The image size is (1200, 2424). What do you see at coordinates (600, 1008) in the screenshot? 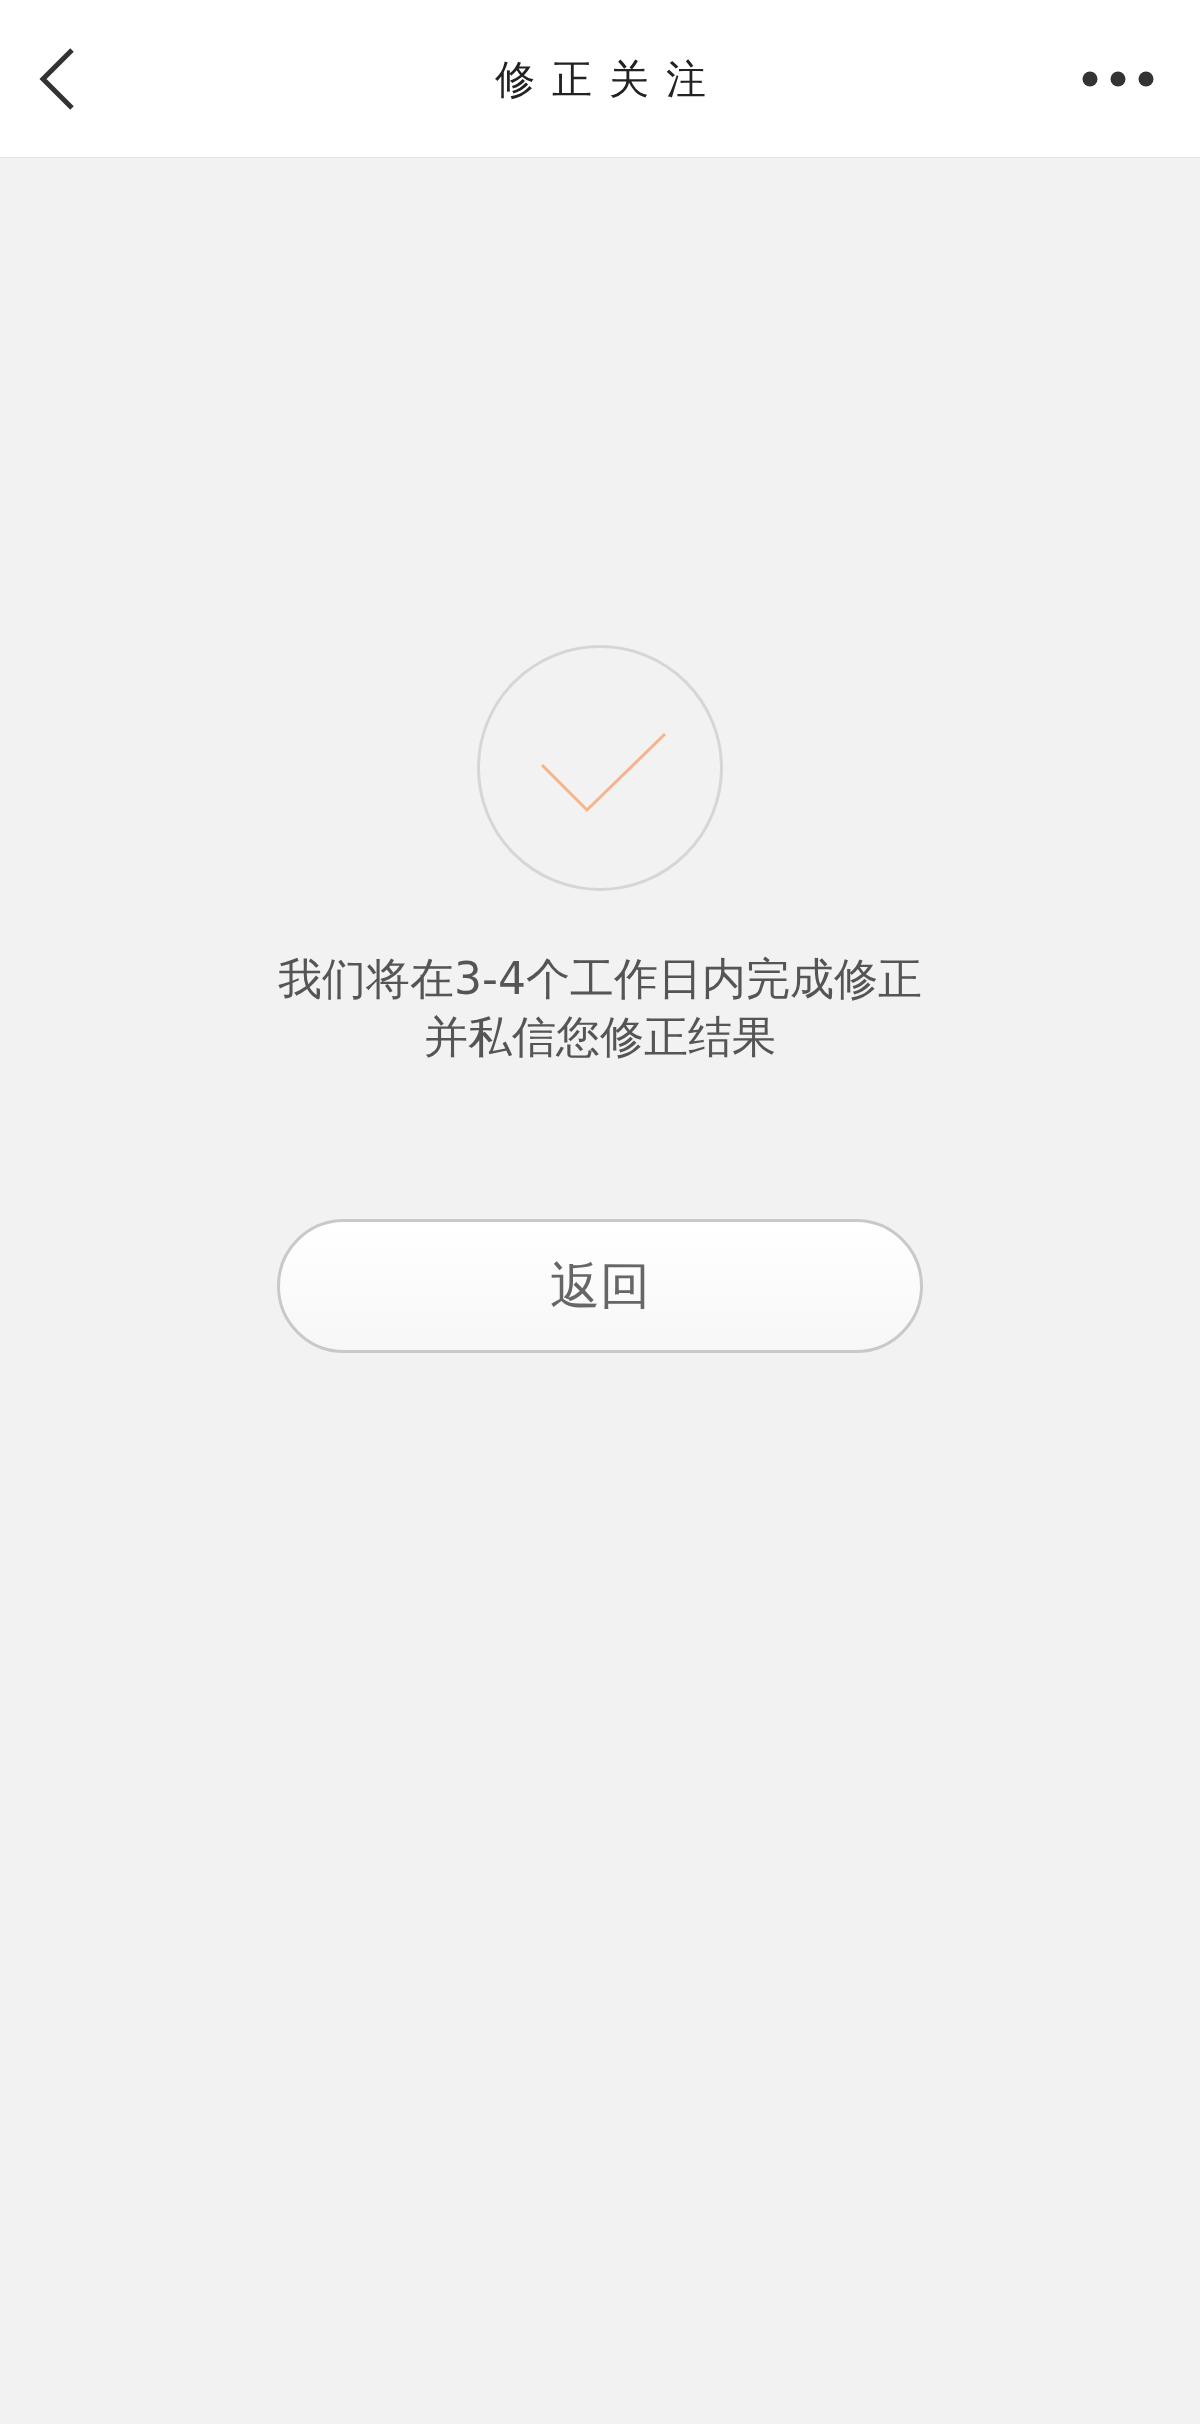
I see `result-message: 我们将在3-4个工作日内完成修正并私信您修正结果` at bounding box center [600, 1008].